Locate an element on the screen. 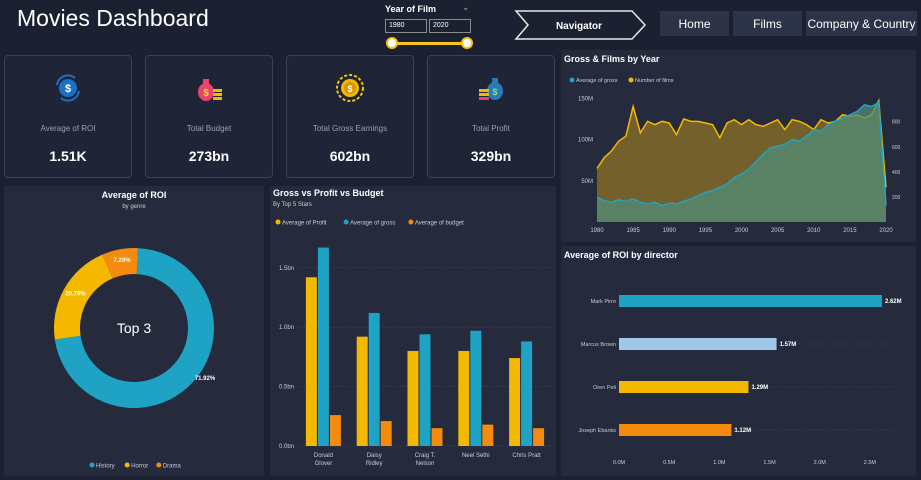 This screenshot has width=921, height=480. donut-data-label: 20.79% is located at coordinates (75, 294).